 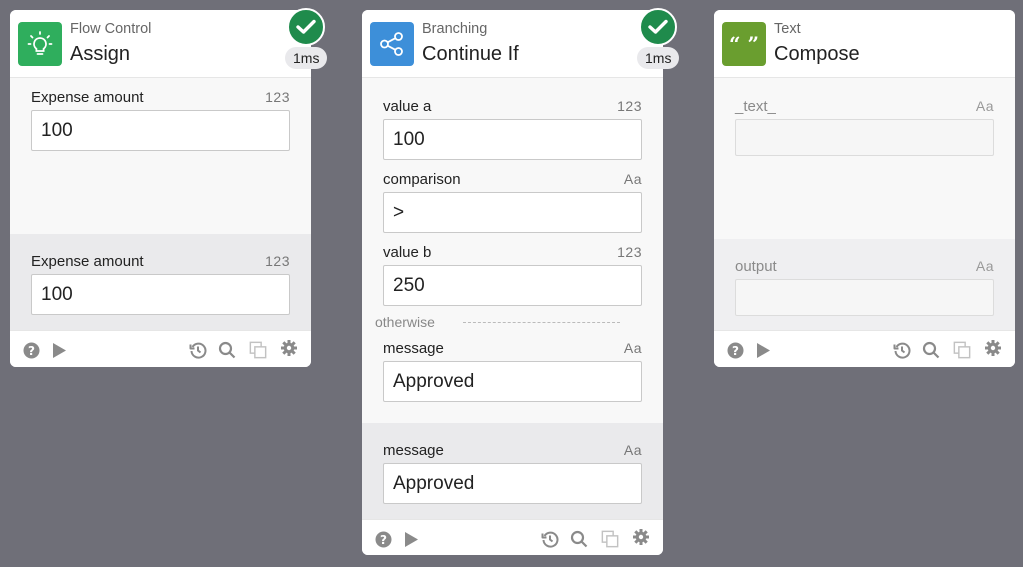 What do you see at coordinates (817, 54) in the screenshot?
I see `step-title: Compose` at bounding box center [817, 54].